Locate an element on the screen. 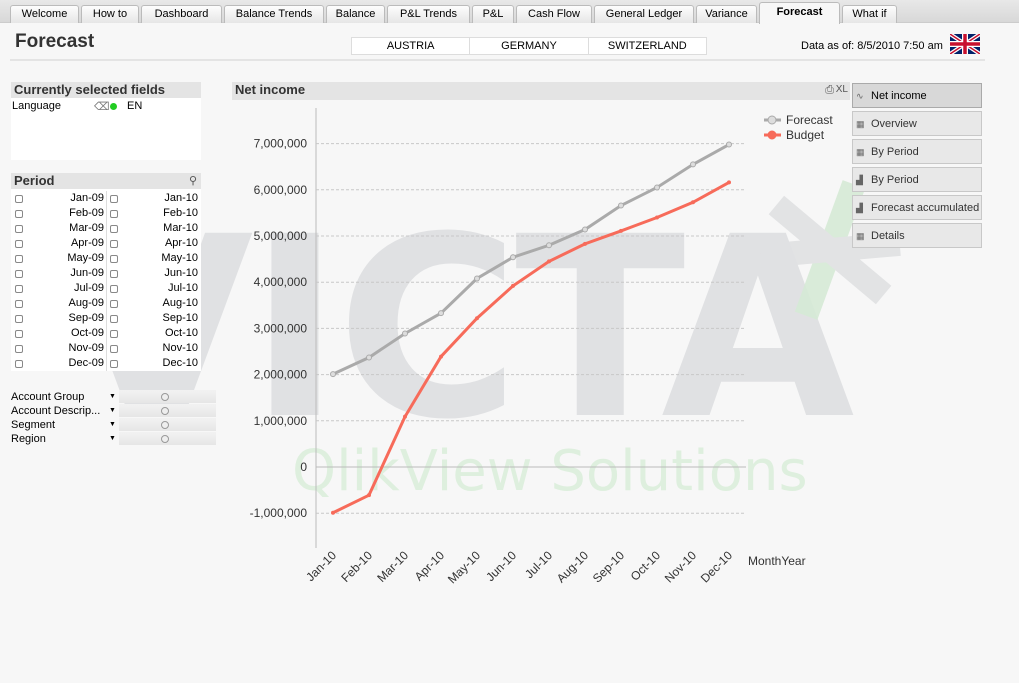  button-overview: ▦ Overview is located at coordinates (917, 123).